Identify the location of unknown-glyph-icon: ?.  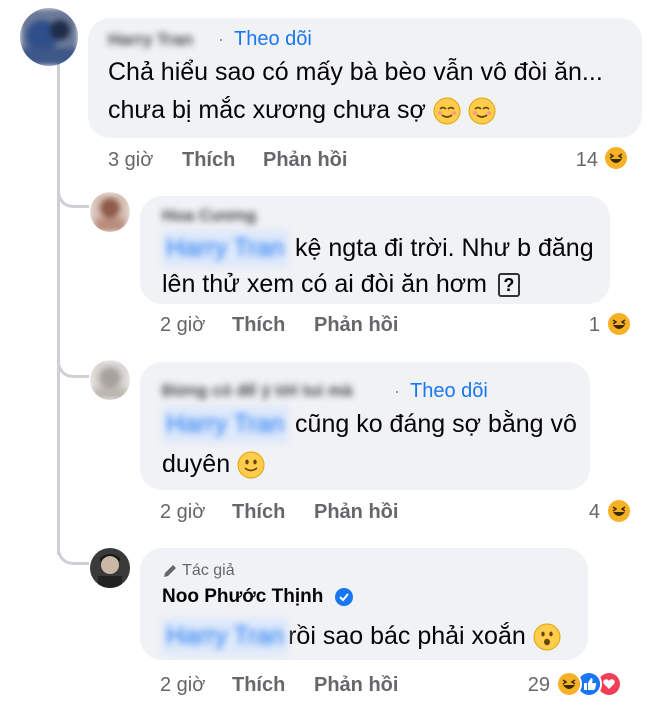
(508, 285).